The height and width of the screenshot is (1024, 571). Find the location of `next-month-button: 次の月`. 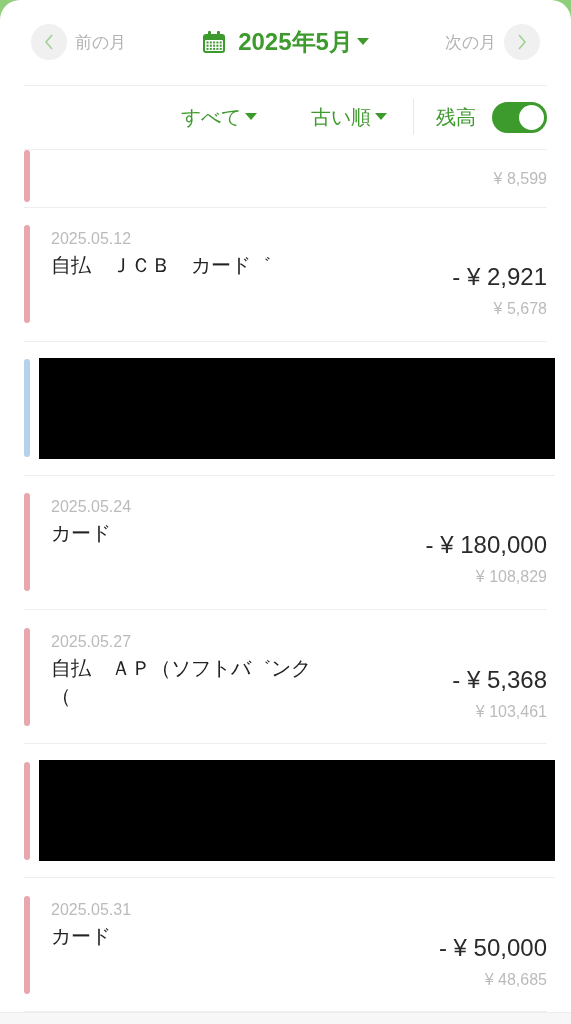

next-month-button: 次の月 is located at coordinates (492, 42).